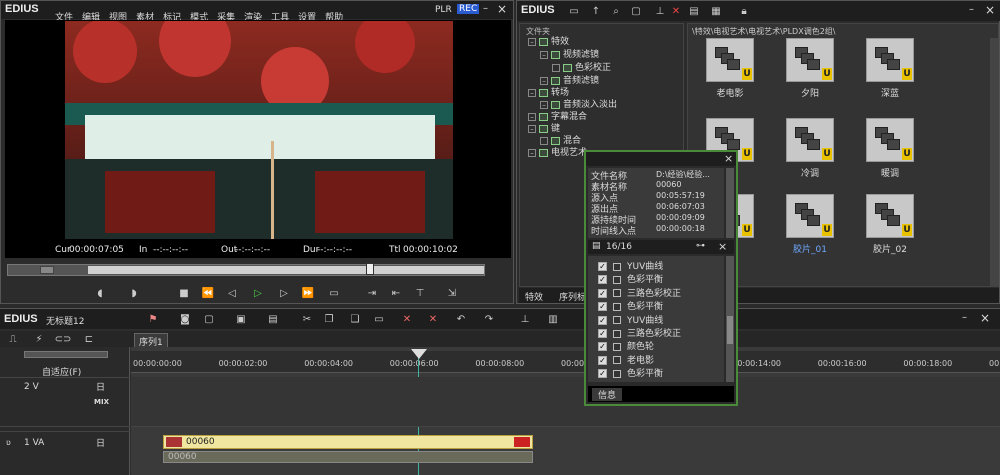 This screenshot has width=1000, height=475. I want to click on plr-toggle: PLR, so click(443, 10).